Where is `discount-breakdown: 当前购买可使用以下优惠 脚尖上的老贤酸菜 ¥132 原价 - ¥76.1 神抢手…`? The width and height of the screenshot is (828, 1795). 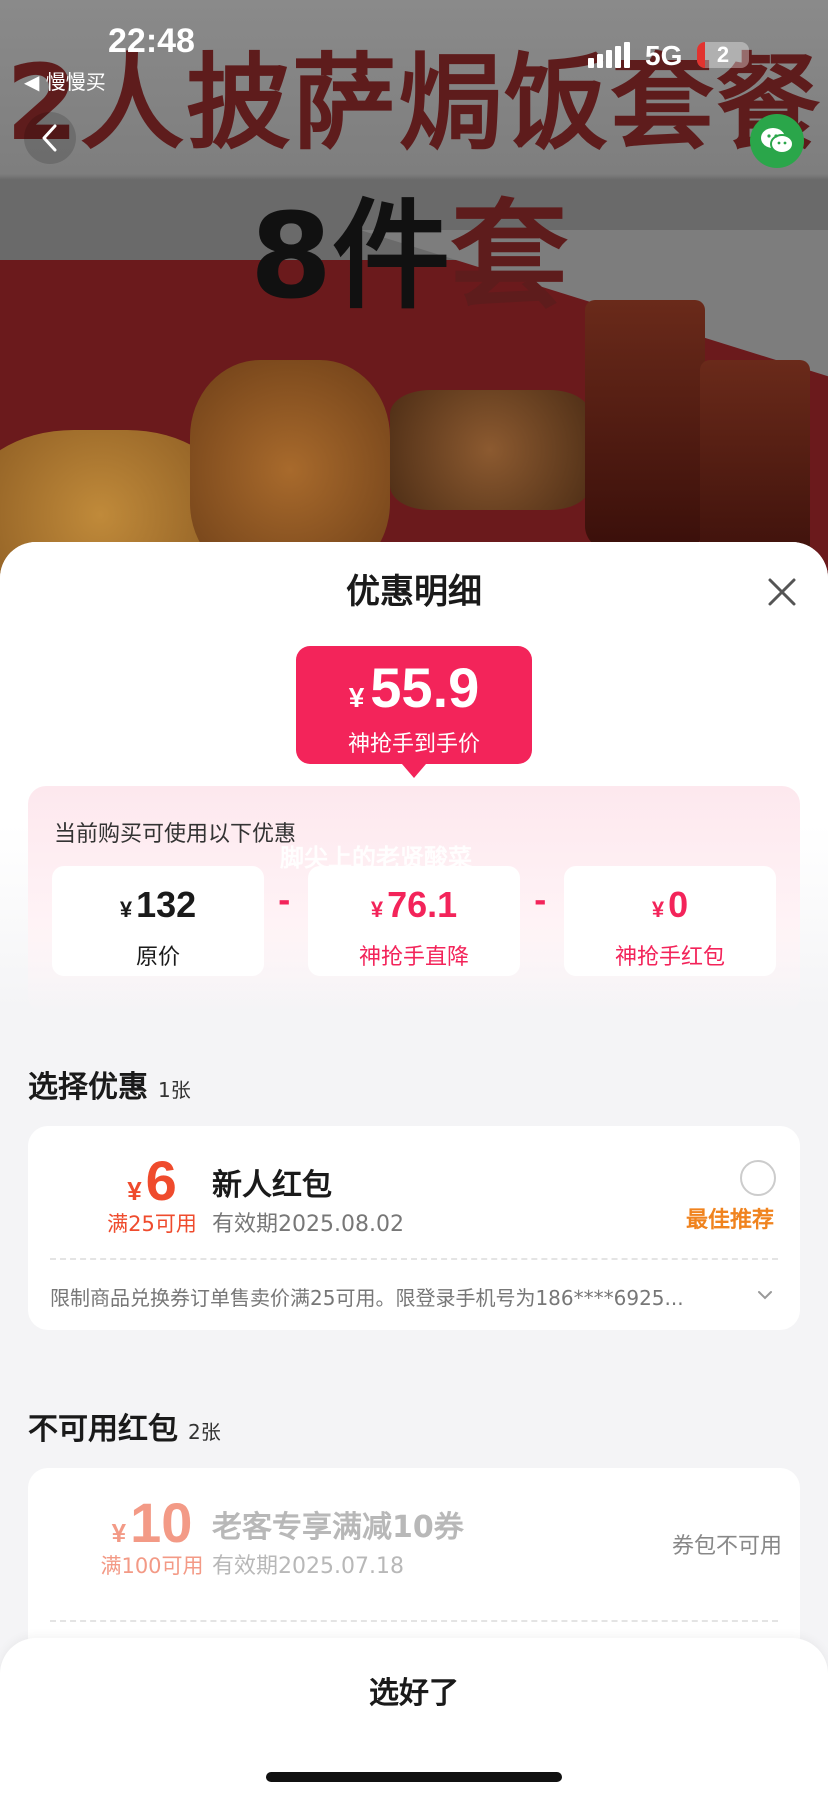 discount-breakdown: 当前购买可使用以下优惠 脚尖上的老贤酸菜 ¥132 原价 - ¥76.1 神抢手… is located at coordinates (414, 900).